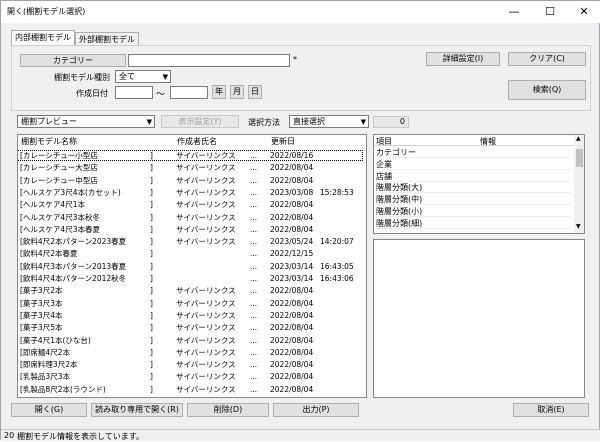  Describe the element at coordinates (189, 92) in the screenshot. I see `date-to-field` at that location.